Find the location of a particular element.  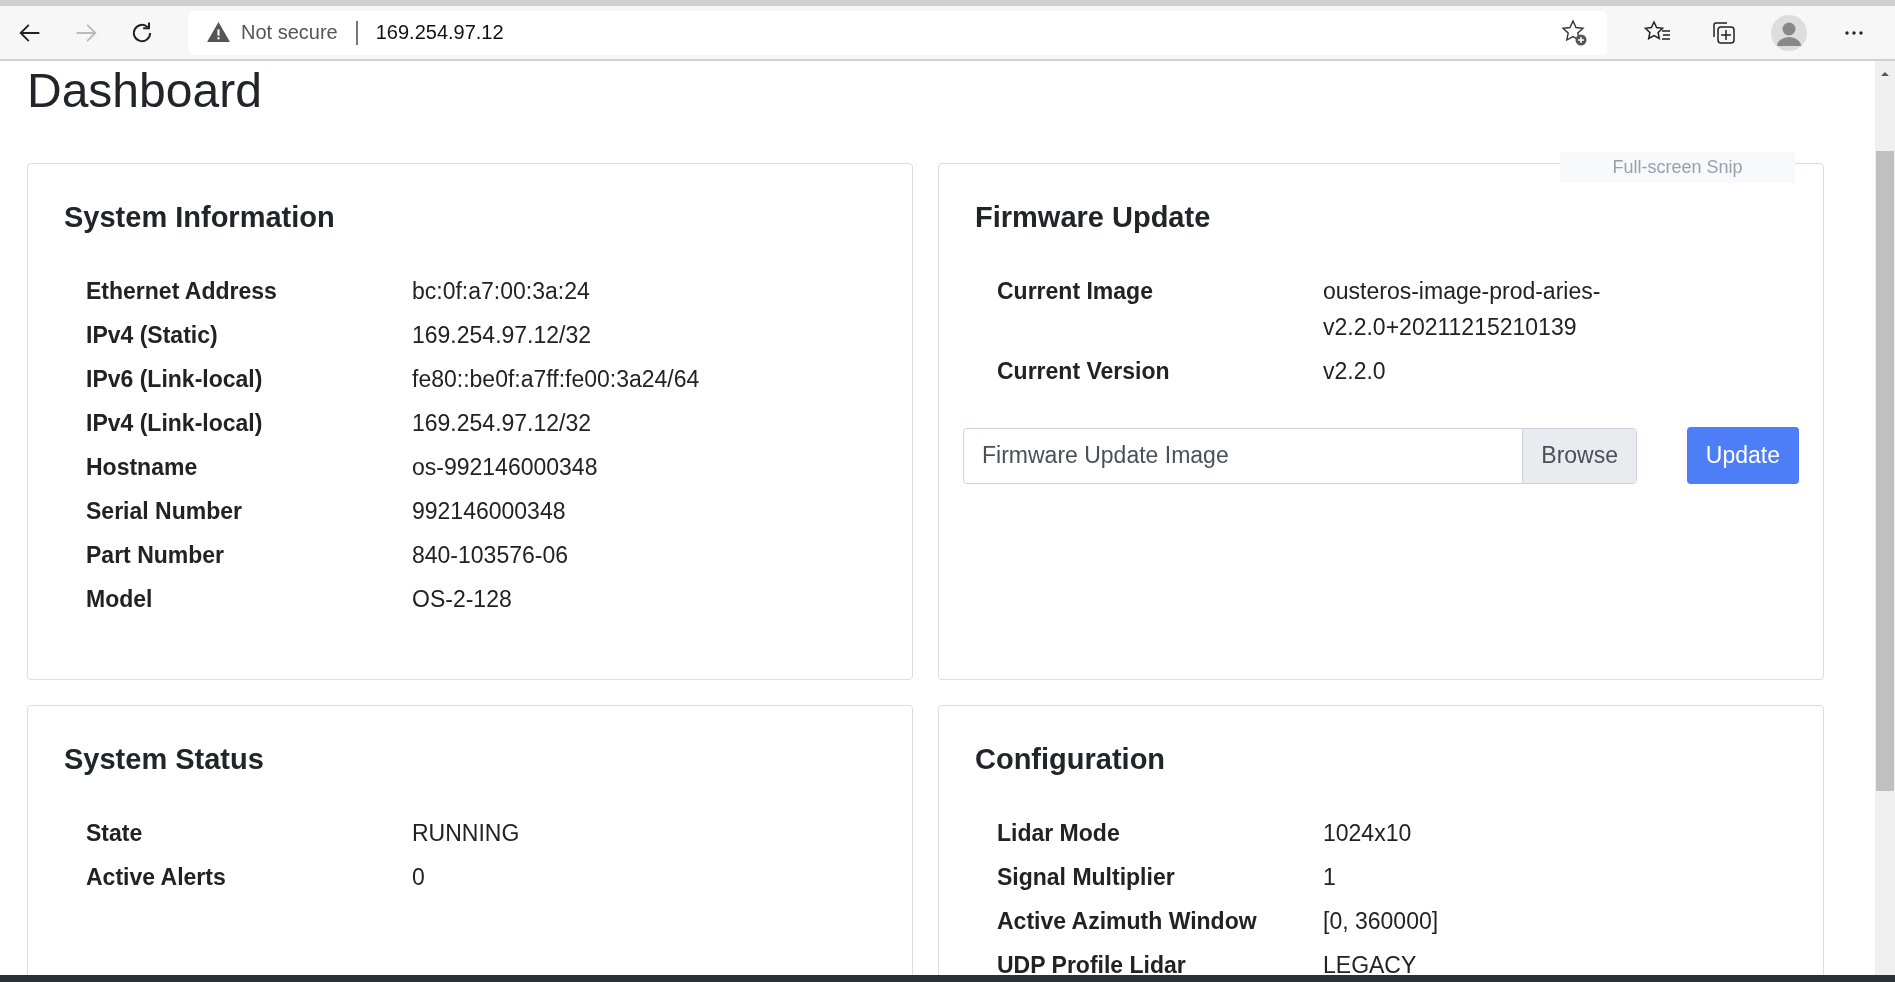

warning-icon is located at coordinates (218, 32).